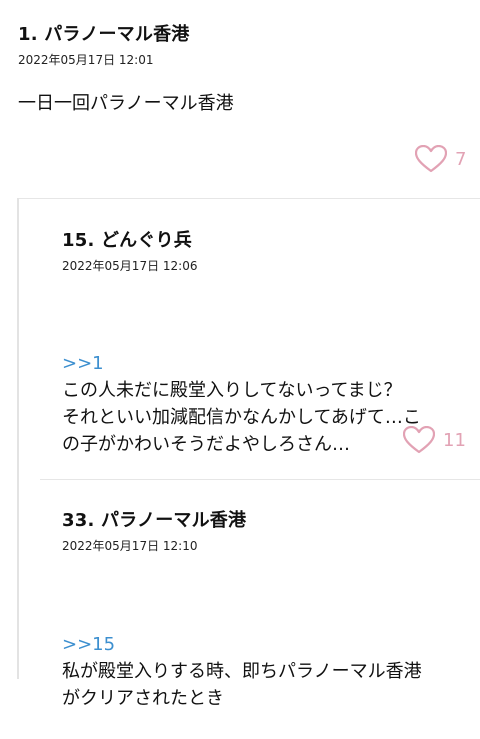 This screenshot has width=480, height=739. I want to click on like-button: 11, so click(434, 440).